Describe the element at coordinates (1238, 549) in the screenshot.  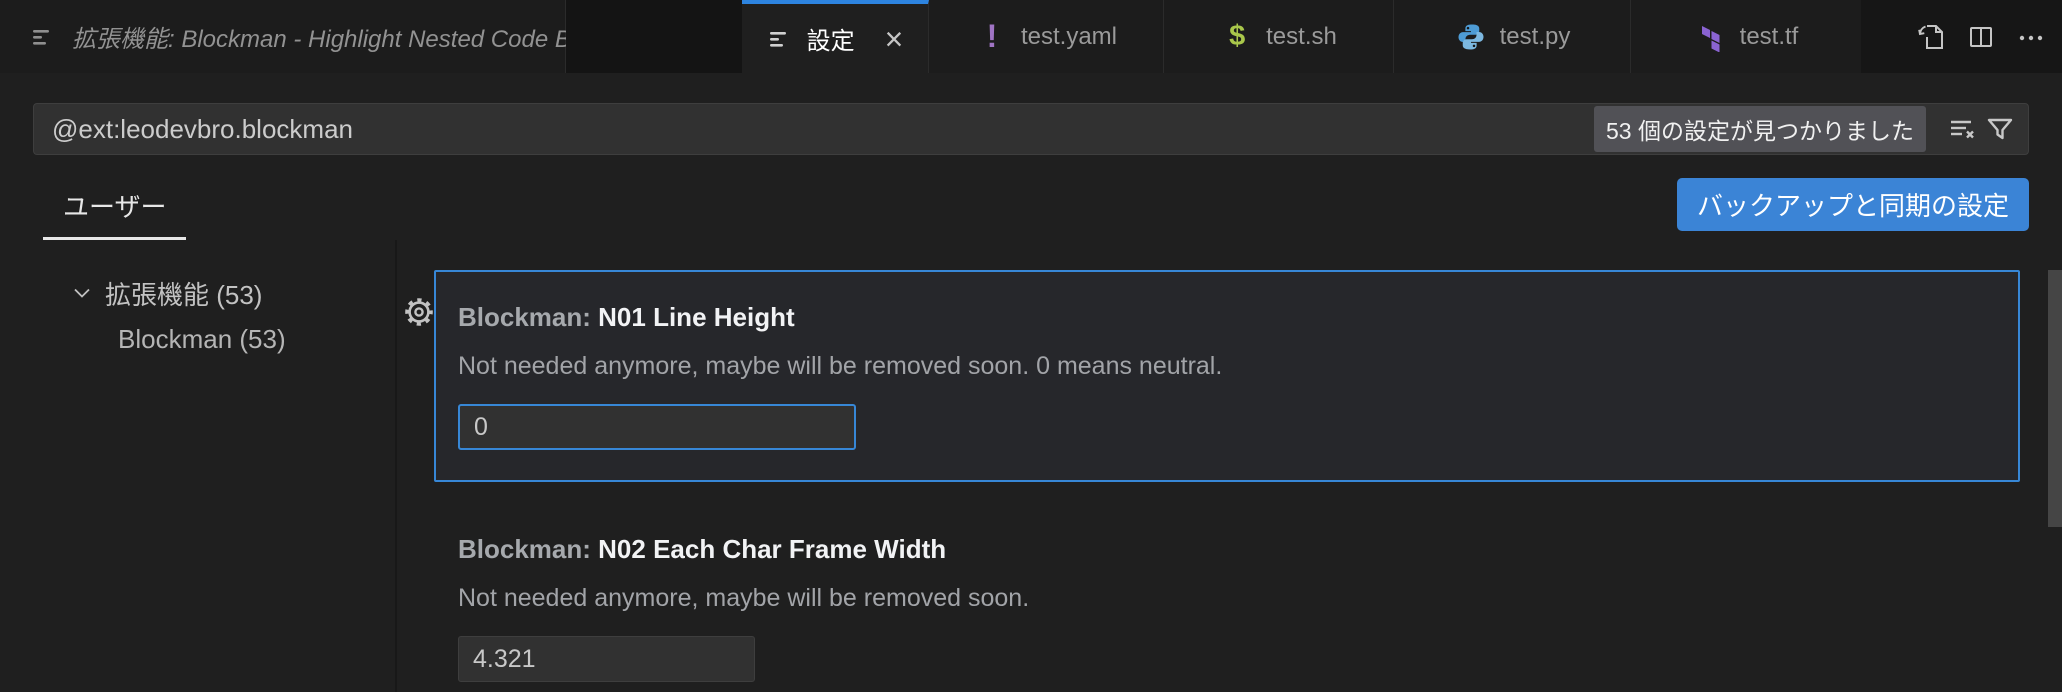
I see `setting-title: Blockman: N02 Each Char Frame Width` at that location.